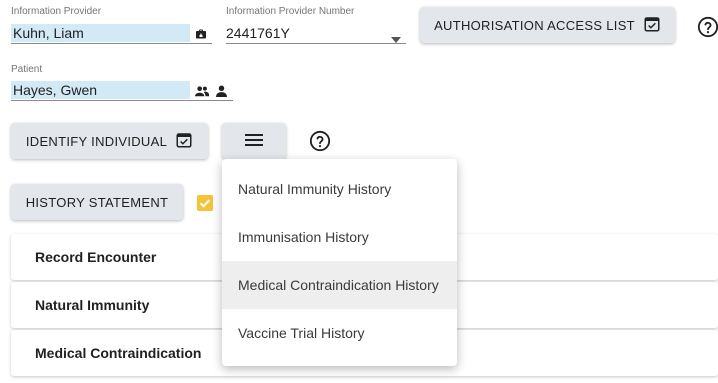 The width and height of the screenshot is (718, 383). I want to click on provider-number-label: Information Provider Number, so click(290, 11).